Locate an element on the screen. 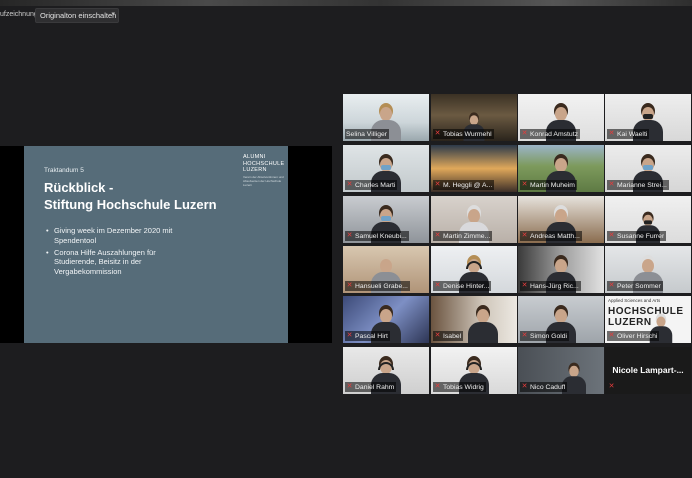 The image size is (692, 478). participant-tile-kai-waelti: ✕ Kai Waelti is located at coordinates (648, 117).